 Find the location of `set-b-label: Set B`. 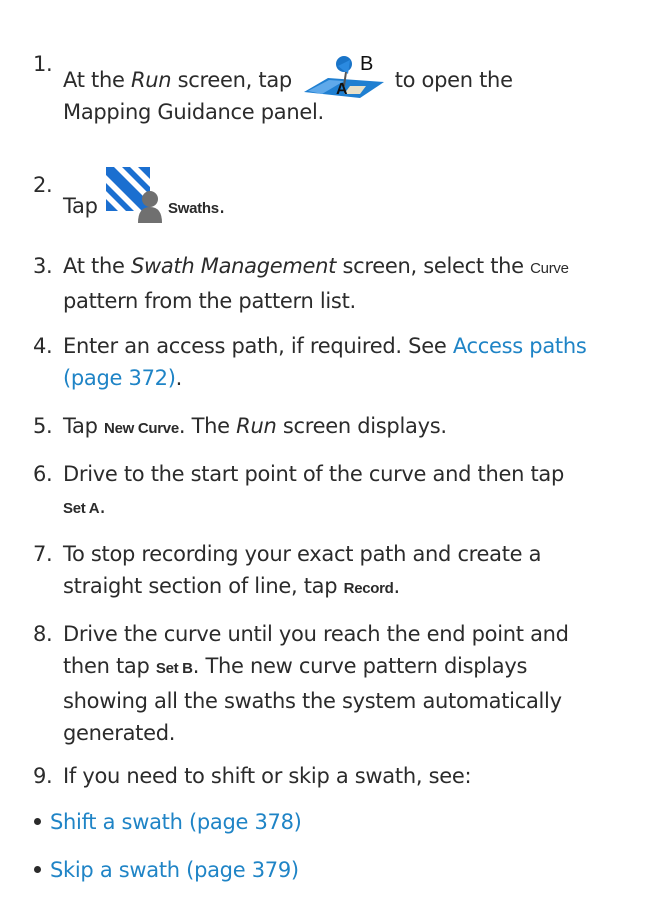

set-b-label: Set B is located at coordinates (174, 668).